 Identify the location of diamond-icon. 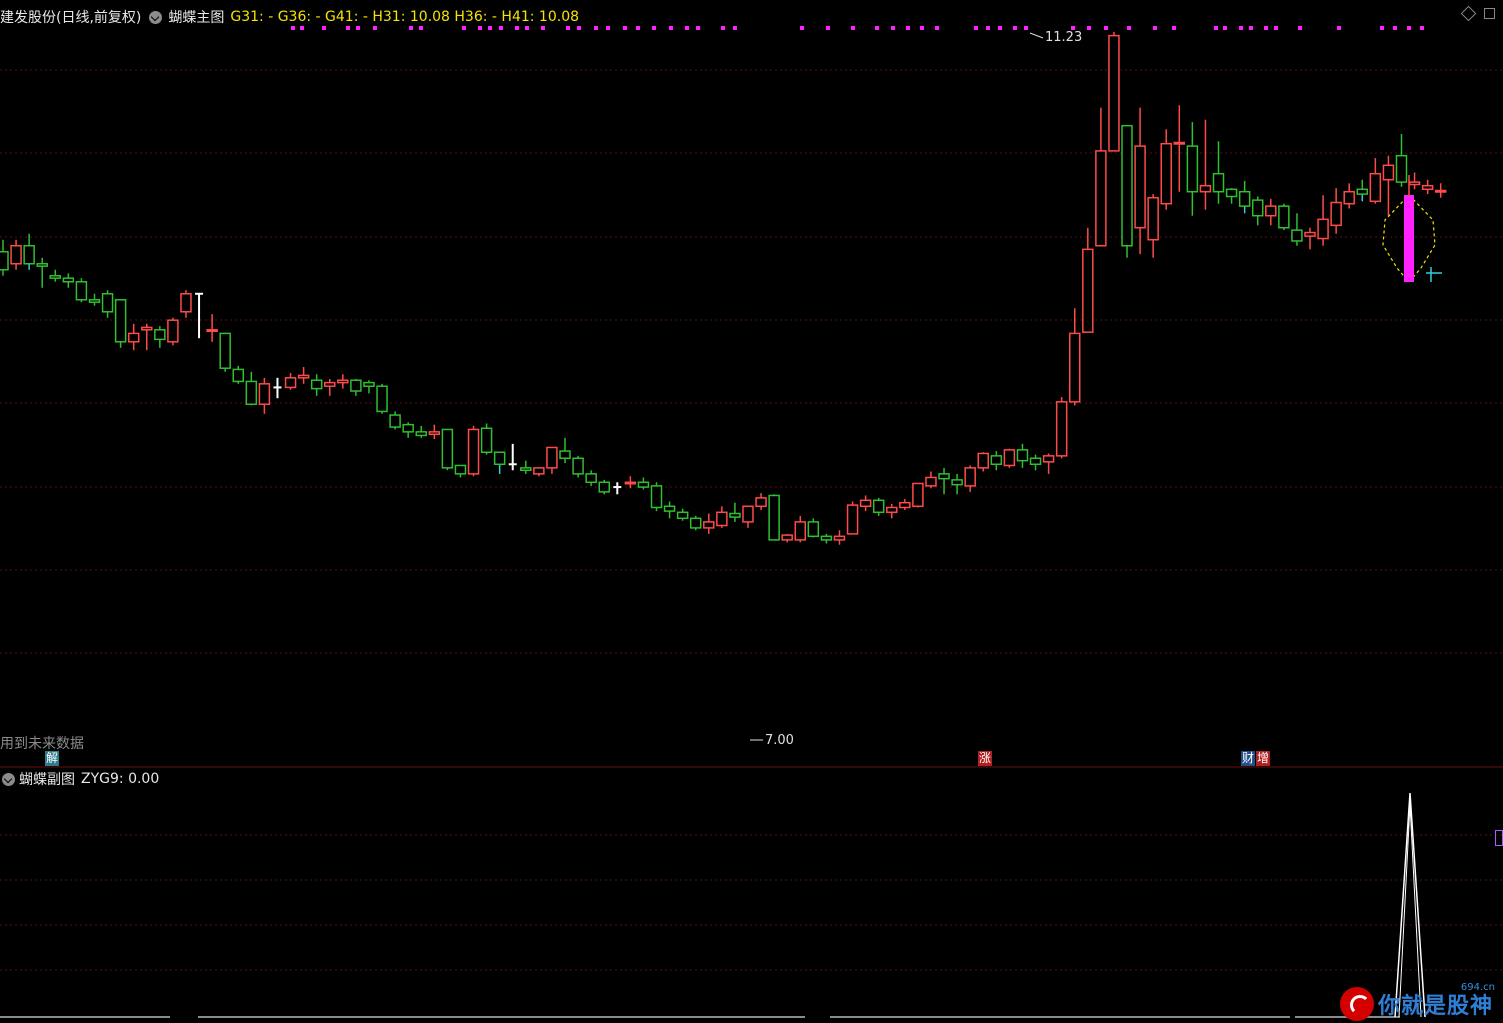
(1468, 13).